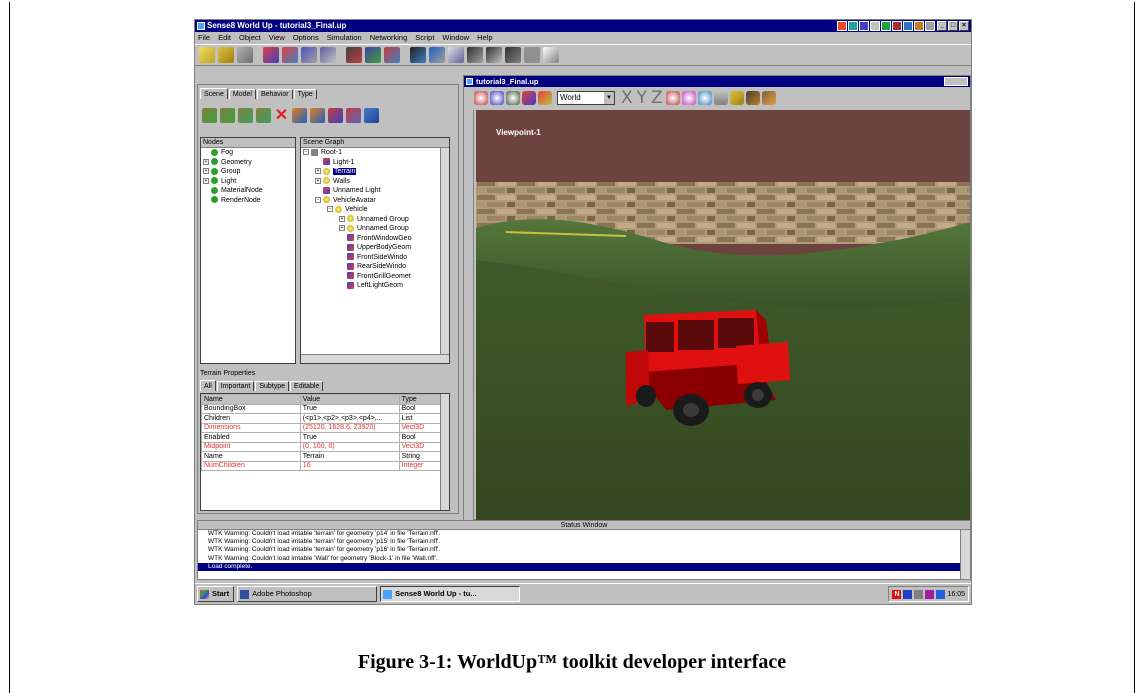  Describe the element at coordinates (418, 55) in the screenshot. I see `camera-icon` at that location.